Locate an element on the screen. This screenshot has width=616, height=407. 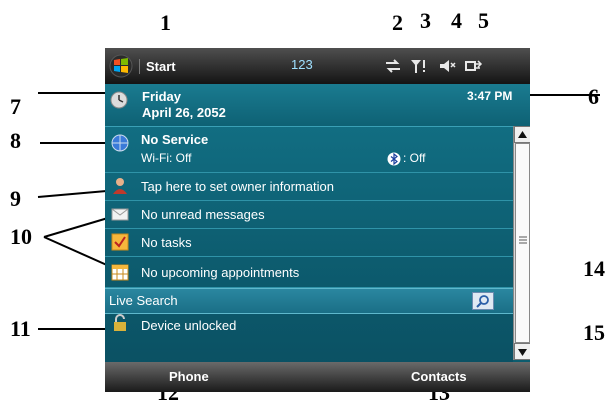
signal-icon is located at coordinates (419, 66).